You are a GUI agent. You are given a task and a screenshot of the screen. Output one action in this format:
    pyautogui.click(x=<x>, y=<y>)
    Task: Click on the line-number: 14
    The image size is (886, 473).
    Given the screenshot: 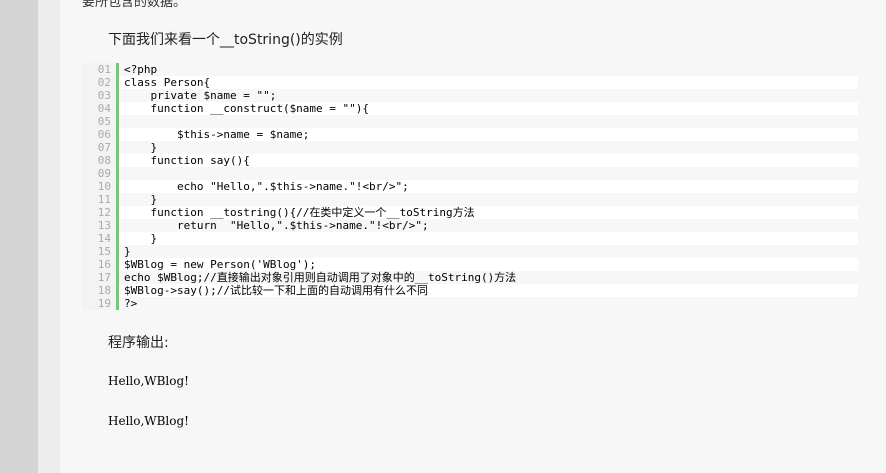 What is the action you would take?
    pyautogui.click(x=99, y=238)
    